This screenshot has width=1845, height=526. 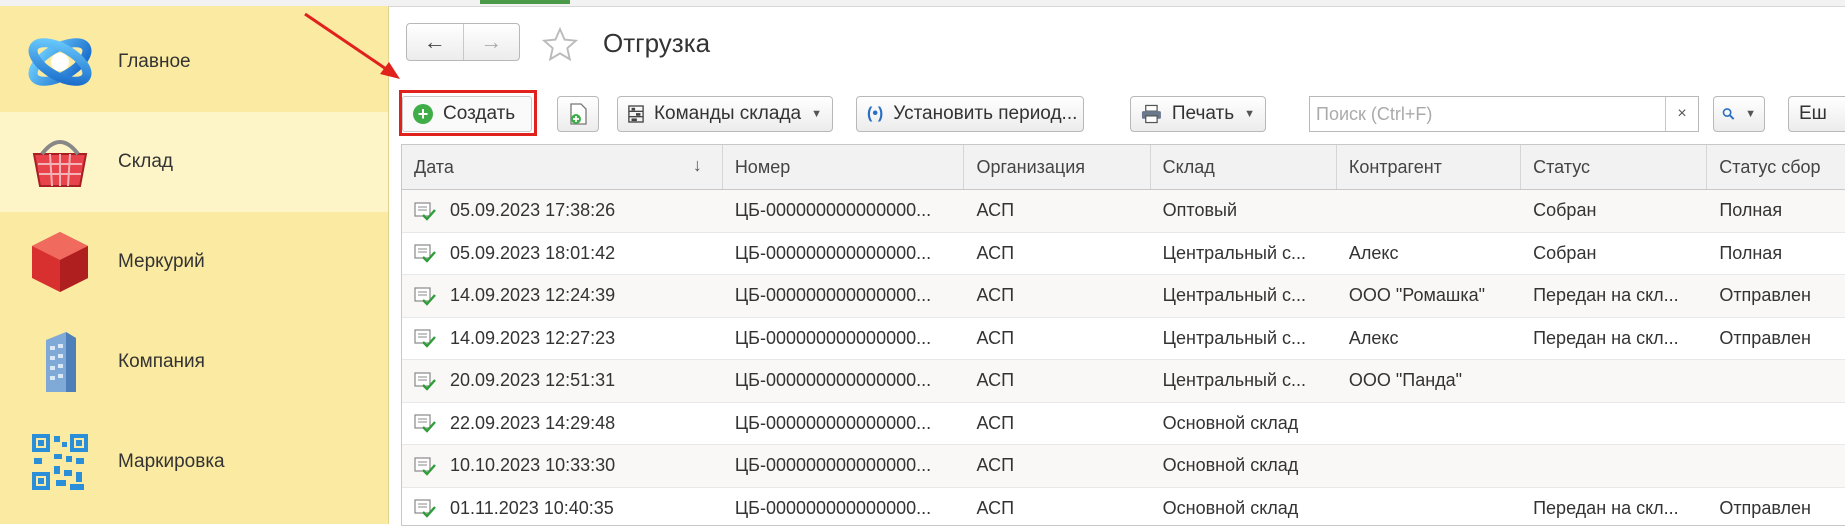 What do you see at coordinates (532, 295) in the screenshot?
I see `cell-date-text: 14.09.2023 12:24:39` at bounding box center [532, 295].